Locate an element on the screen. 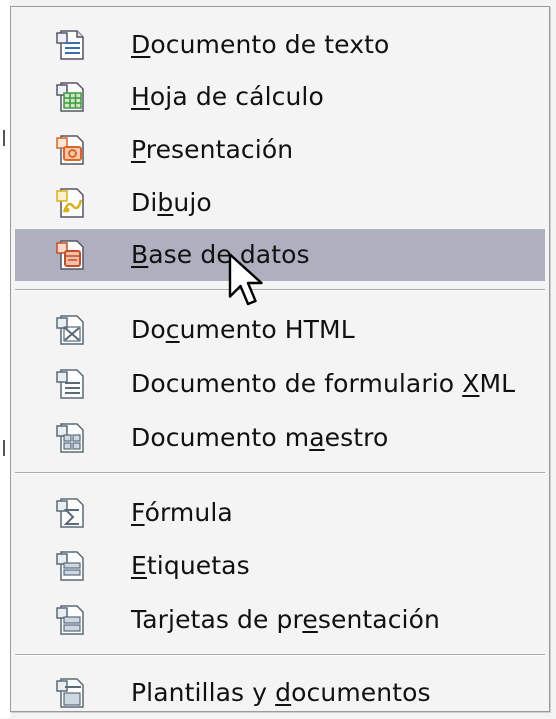 Image resolution: width=556 pixels, height=719 pixels. menu-item-label: Hoja de cálculo is located at coordinates (227, 96).